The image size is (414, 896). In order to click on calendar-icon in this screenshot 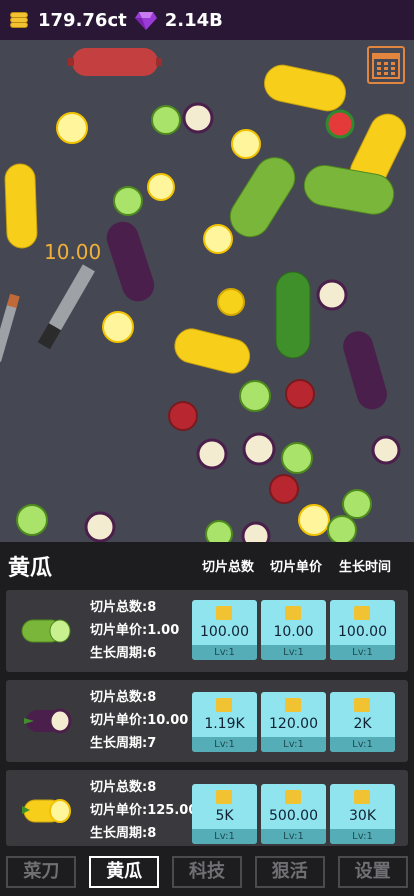, I will do `click(386, 66)`.